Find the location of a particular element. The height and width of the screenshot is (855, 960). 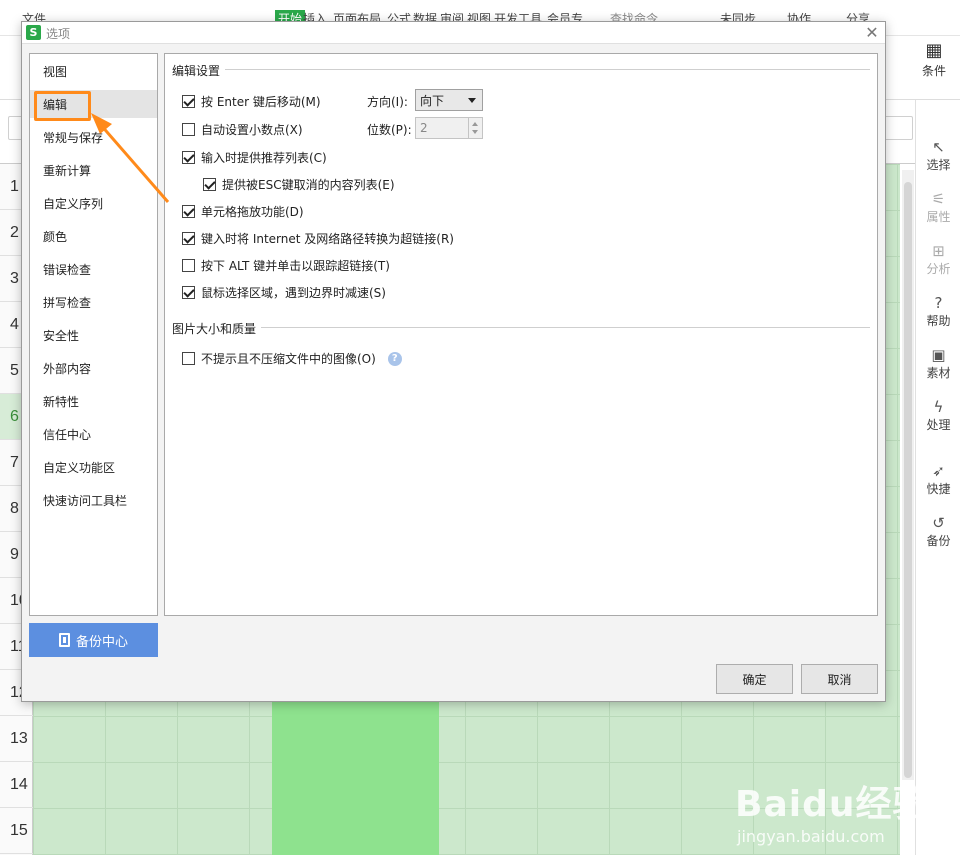

spin-buttons is located at coordinates (475, 128).